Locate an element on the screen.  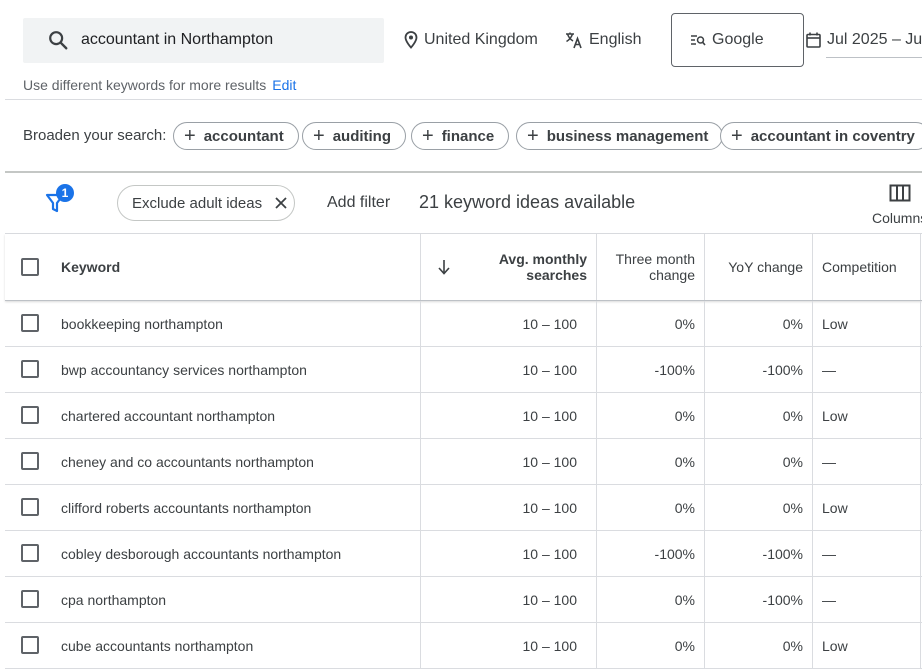
keyword-cell: clifford roberts accountants northampton is located at coordinates (186, 508).